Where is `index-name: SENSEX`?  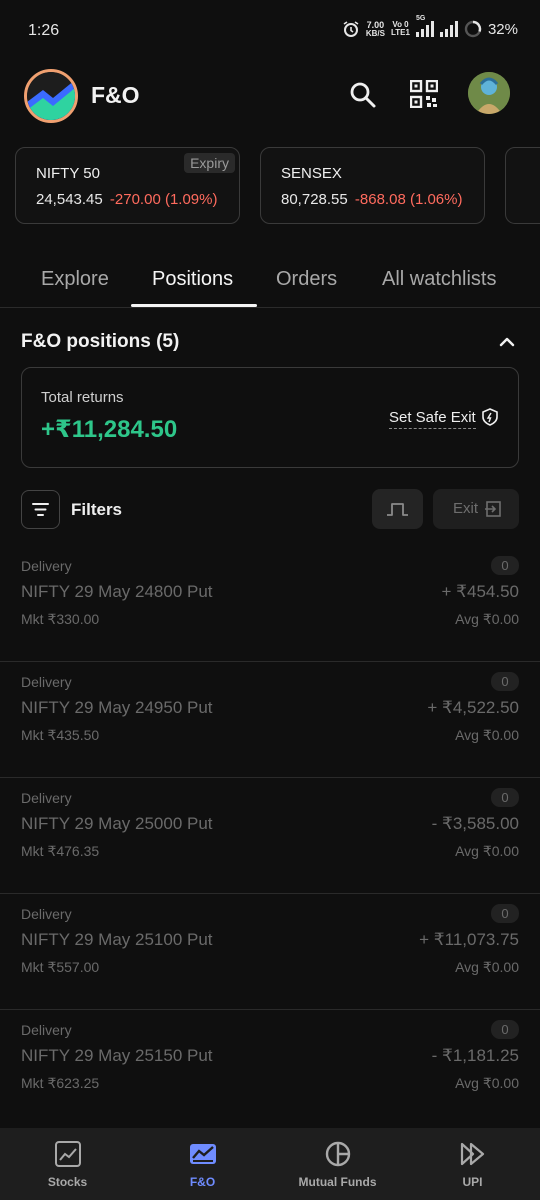 index-name: SENSEX is located at coordinates (311, 173).